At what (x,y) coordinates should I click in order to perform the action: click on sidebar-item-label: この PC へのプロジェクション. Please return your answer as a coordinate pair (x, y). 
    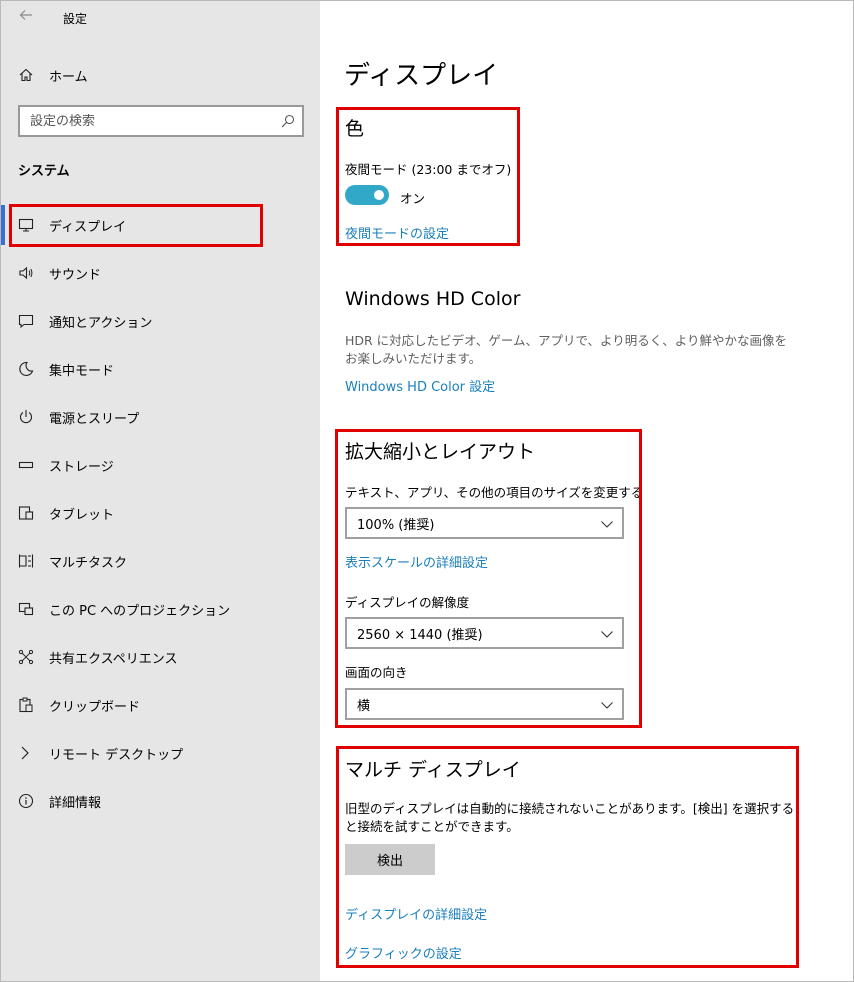
    Looking at the image, I should click on (140, 611).